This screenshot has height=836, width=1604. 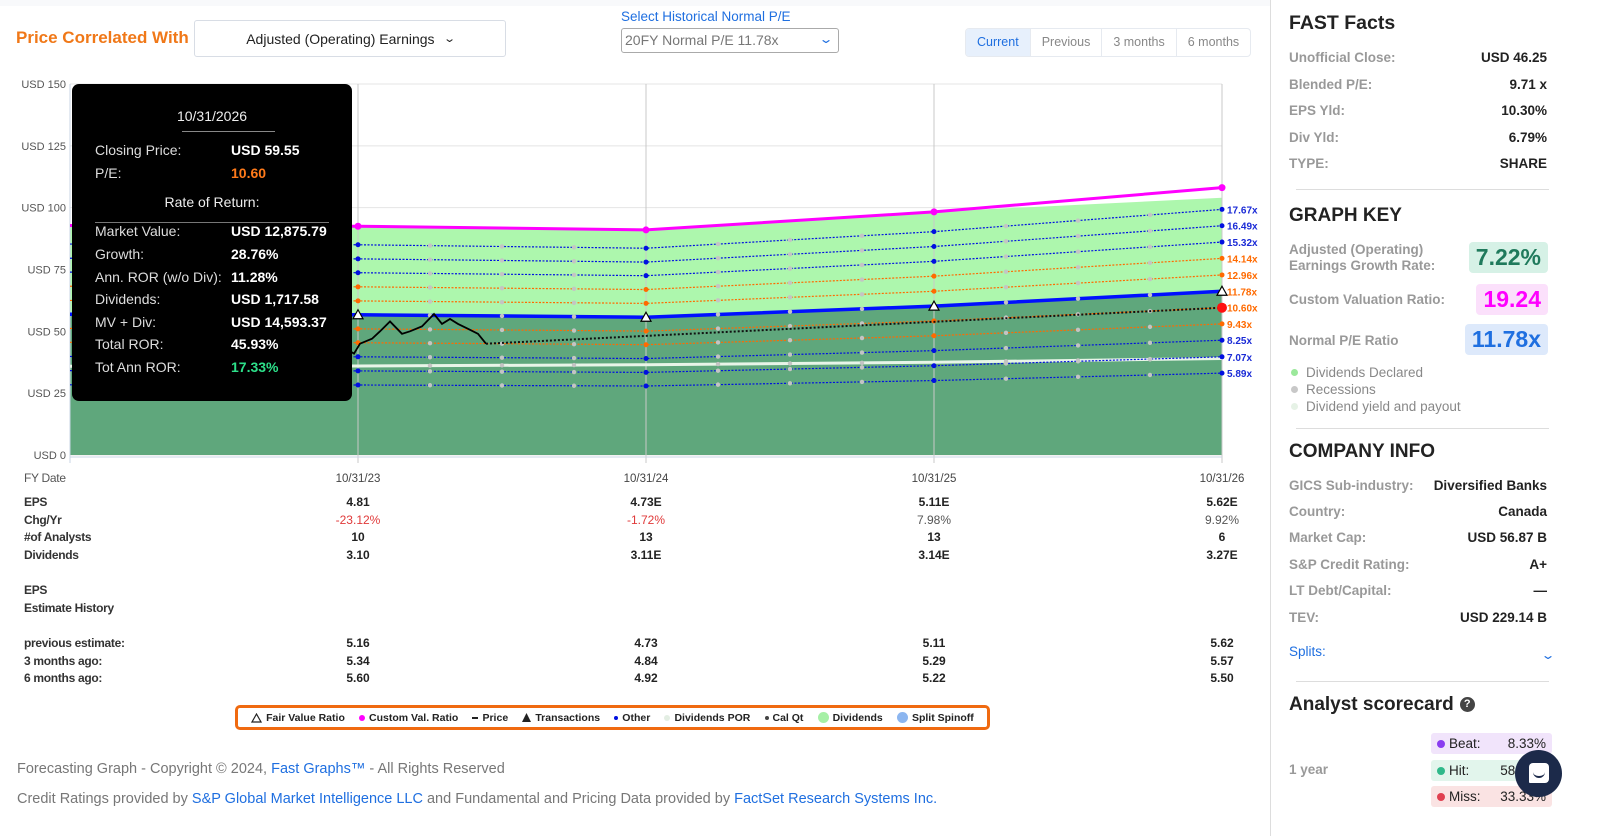 What do you see at coordinates (495, 717) in the screenshot?
I see `legend-label: Price` at bounding box center [495, 717].